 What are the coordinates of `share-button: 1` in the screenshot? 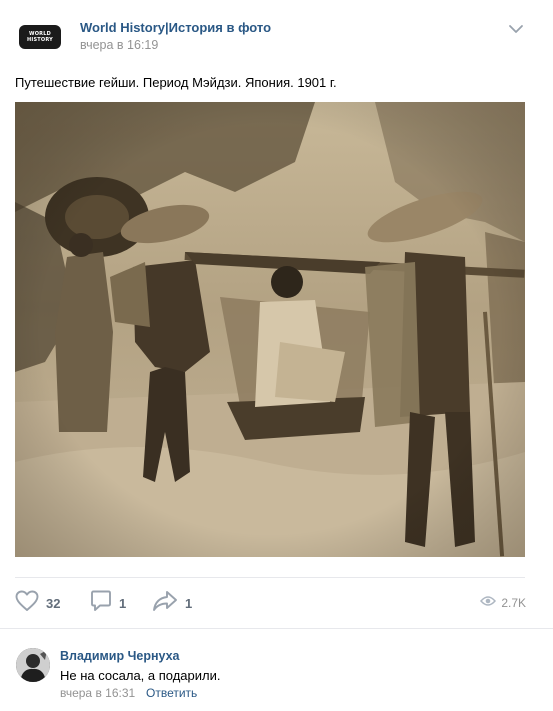 It's located at (172, 603).